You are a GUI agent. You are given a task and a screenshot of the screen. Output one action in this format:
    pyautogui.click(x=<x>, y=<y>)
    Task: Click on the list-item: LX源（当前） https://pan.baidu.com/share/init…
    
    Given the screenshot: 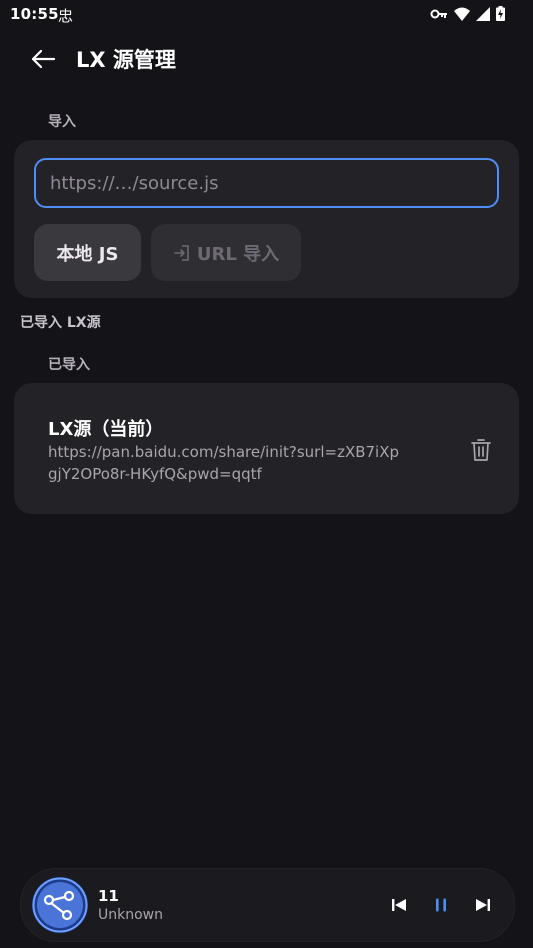 What is the action you would take?
    pyautogui.click(x=266, y=448)
    